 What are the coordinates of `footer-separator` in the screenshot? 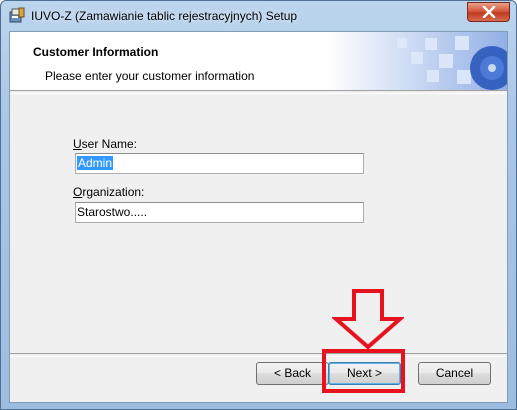 It's located at (258, 355).